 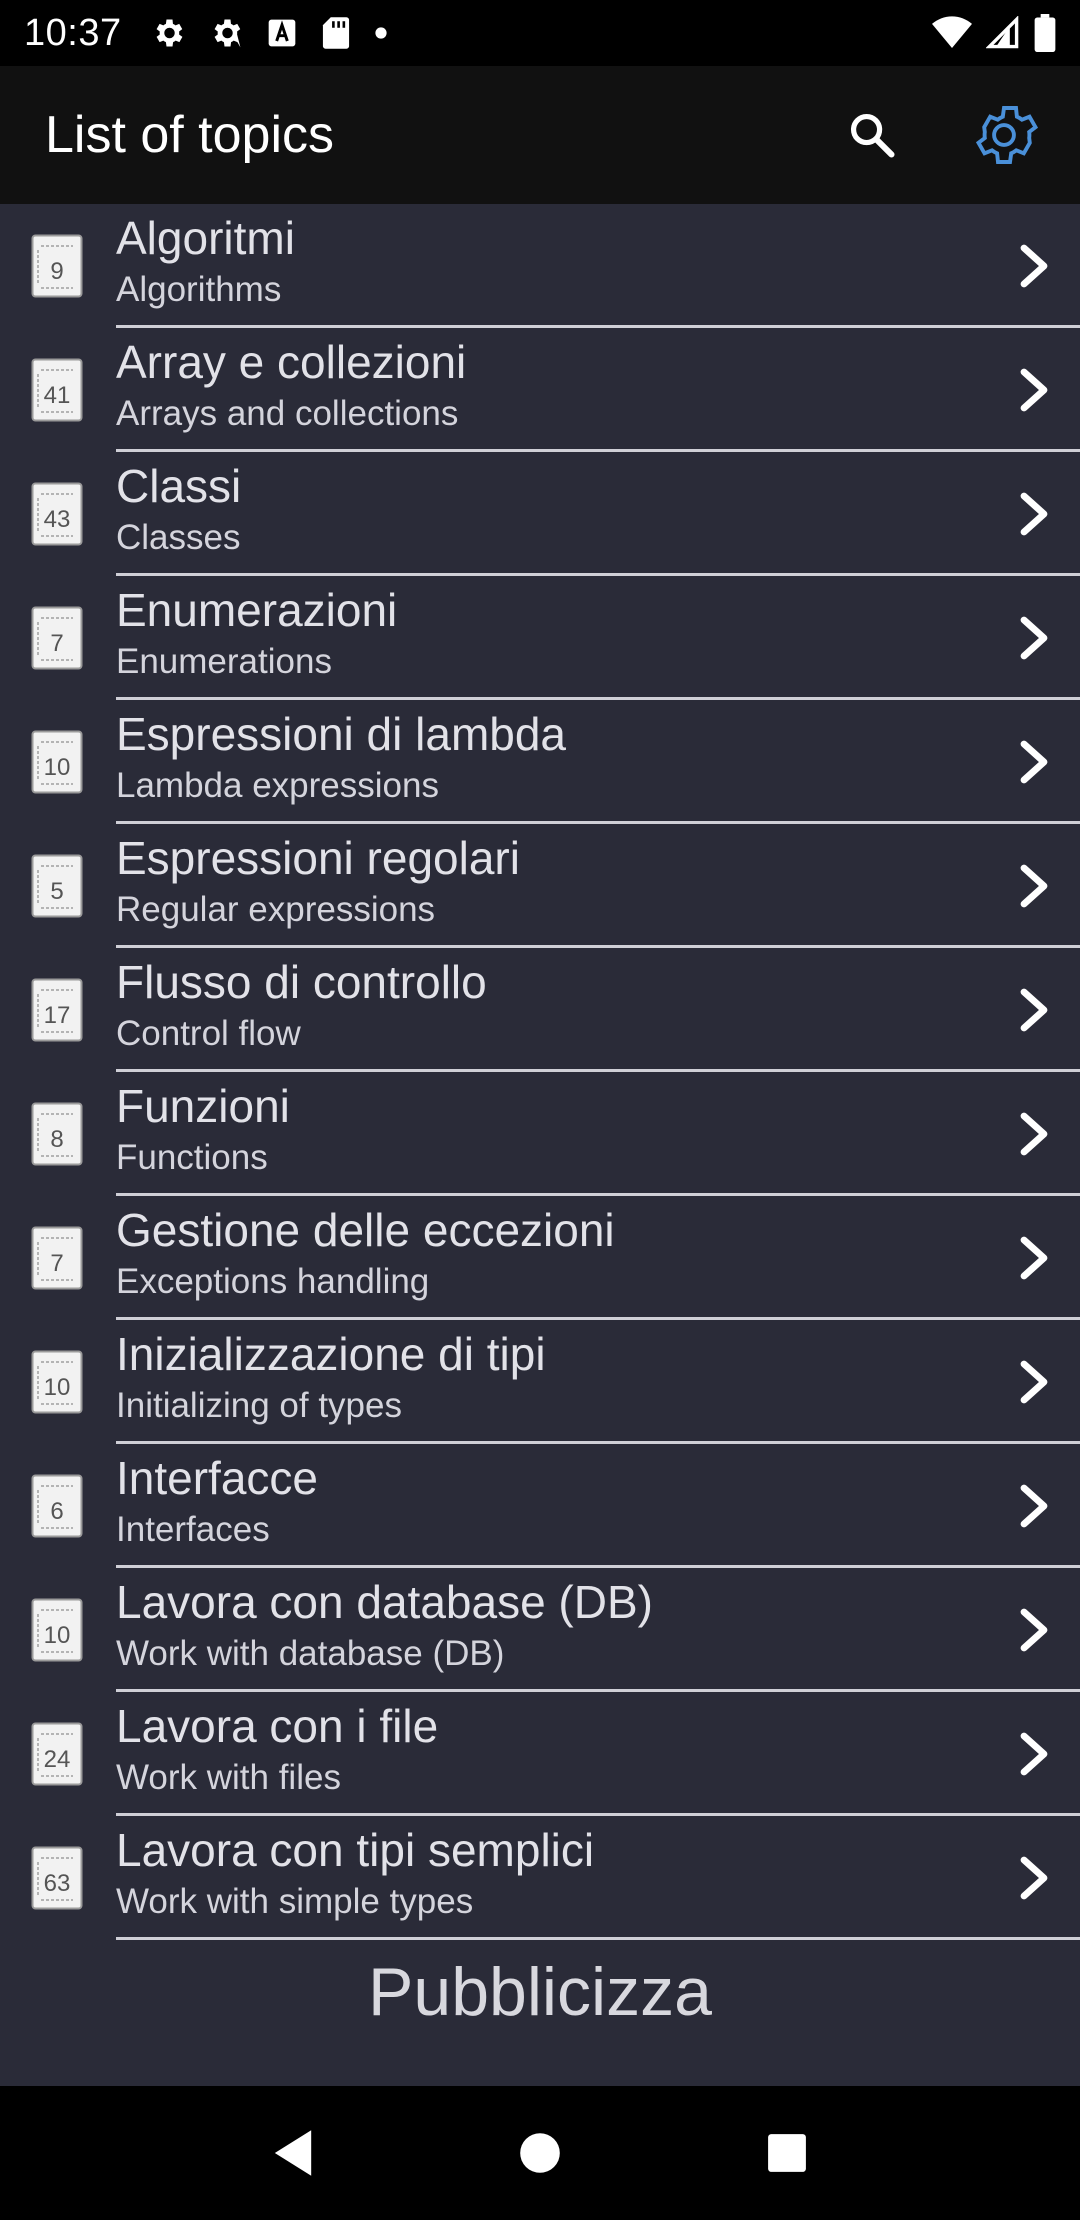 What do you see at coordinates (287, 413) in the screenshot?
I see `topic-subtitle: Arrays and collections` at bounding box center [287, 413].